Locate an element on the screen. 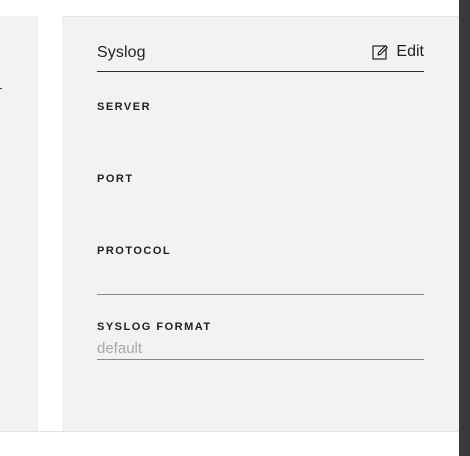 The height and width of the screenshot is (456, 470). edit-label: Edit is located at coordinates (410, 51).